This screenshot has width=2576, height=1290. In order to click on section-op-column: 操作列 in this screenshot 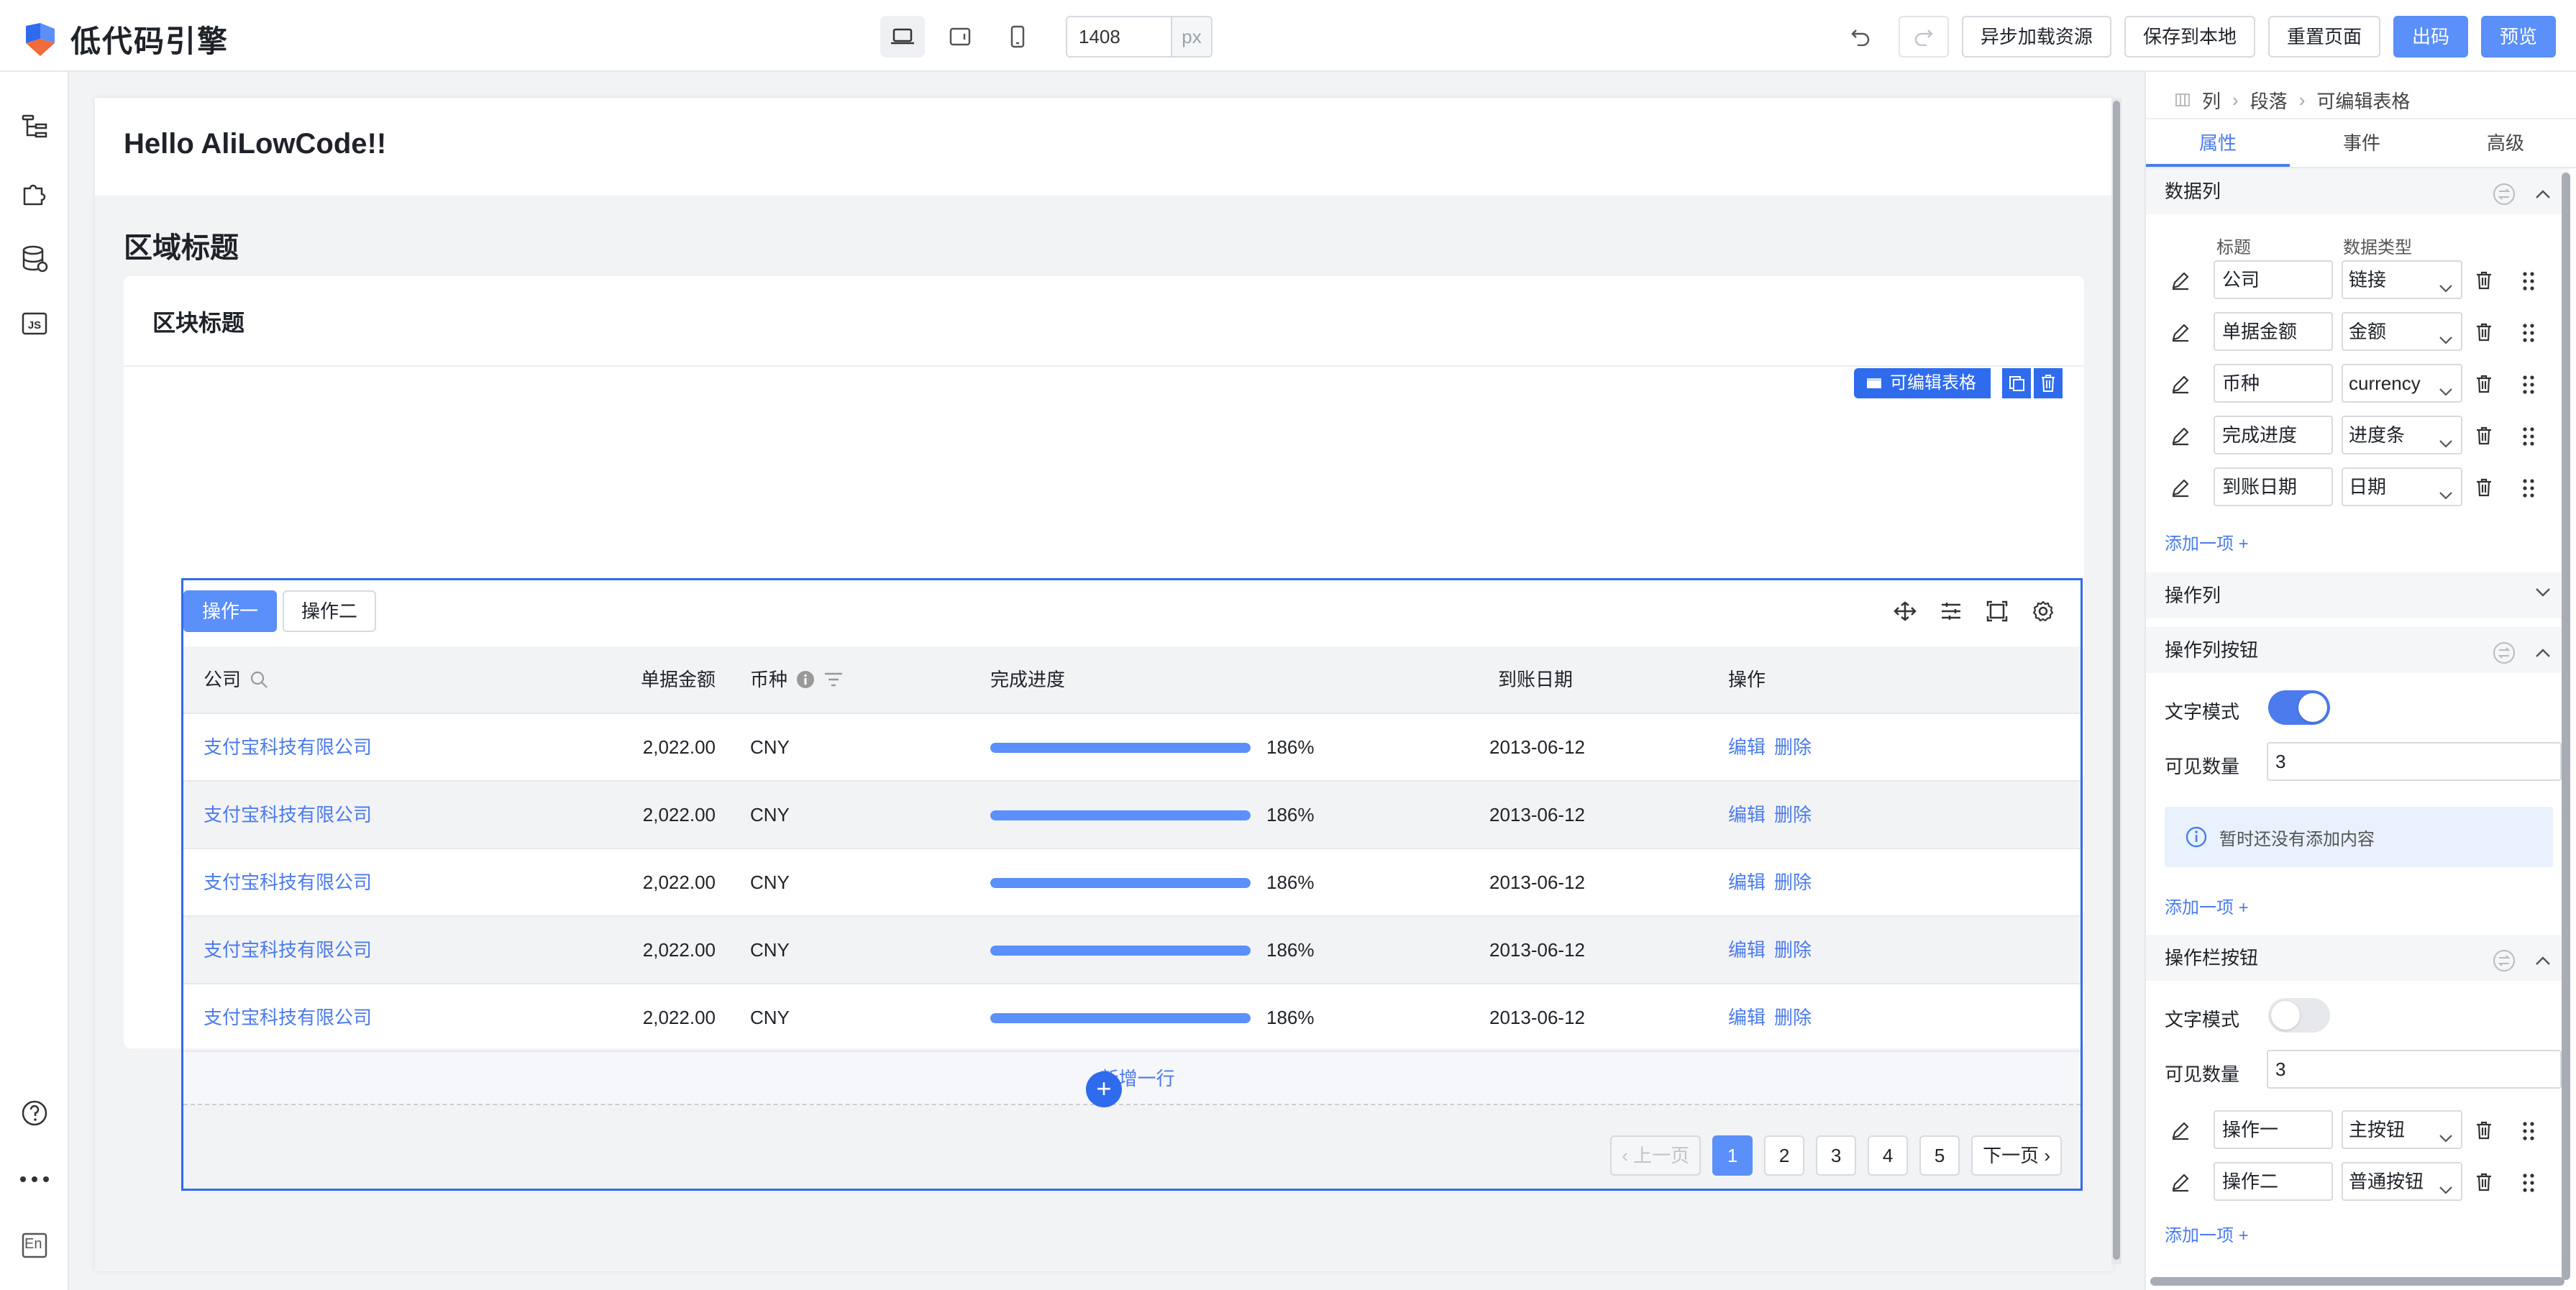, I will do `click(2357, 595)`.